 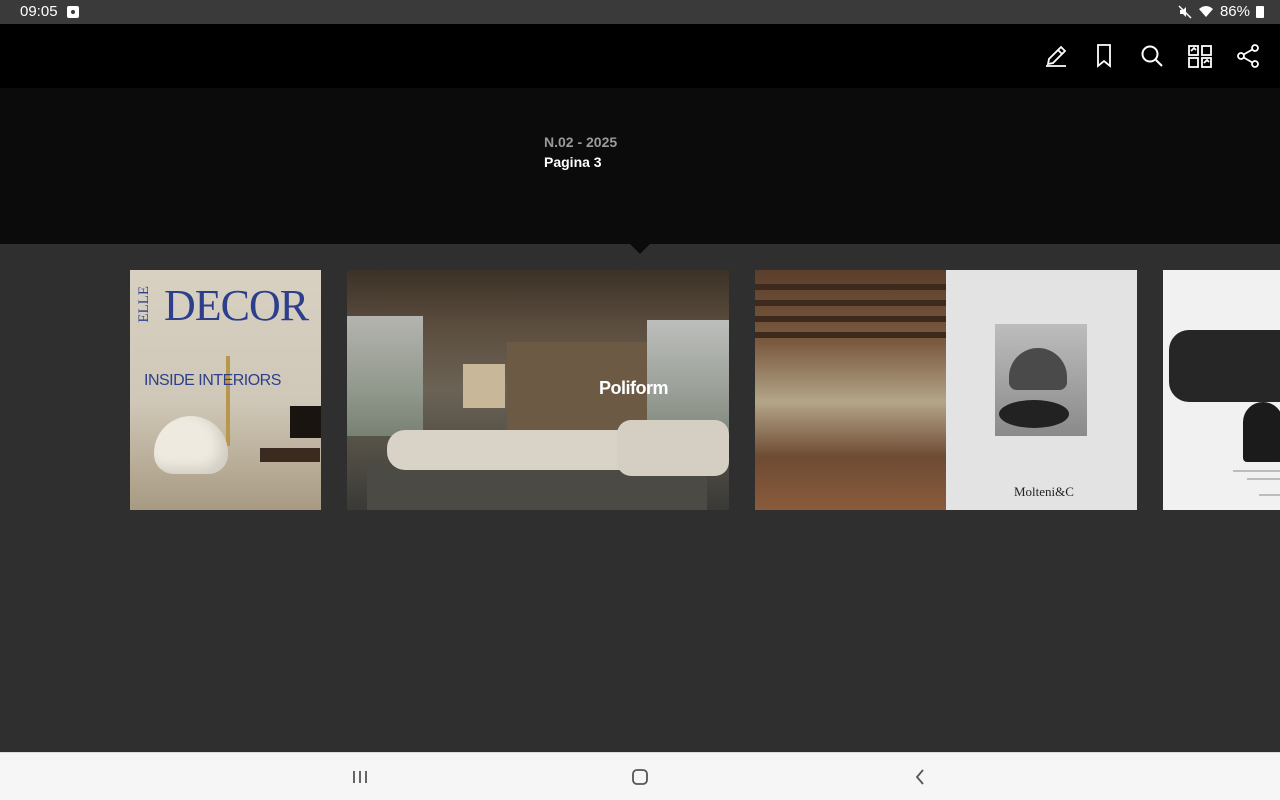 What do you see at coordinates (1152, 56) in the screenshot?
I see `search-icon` at bounding box center [1152, 56].